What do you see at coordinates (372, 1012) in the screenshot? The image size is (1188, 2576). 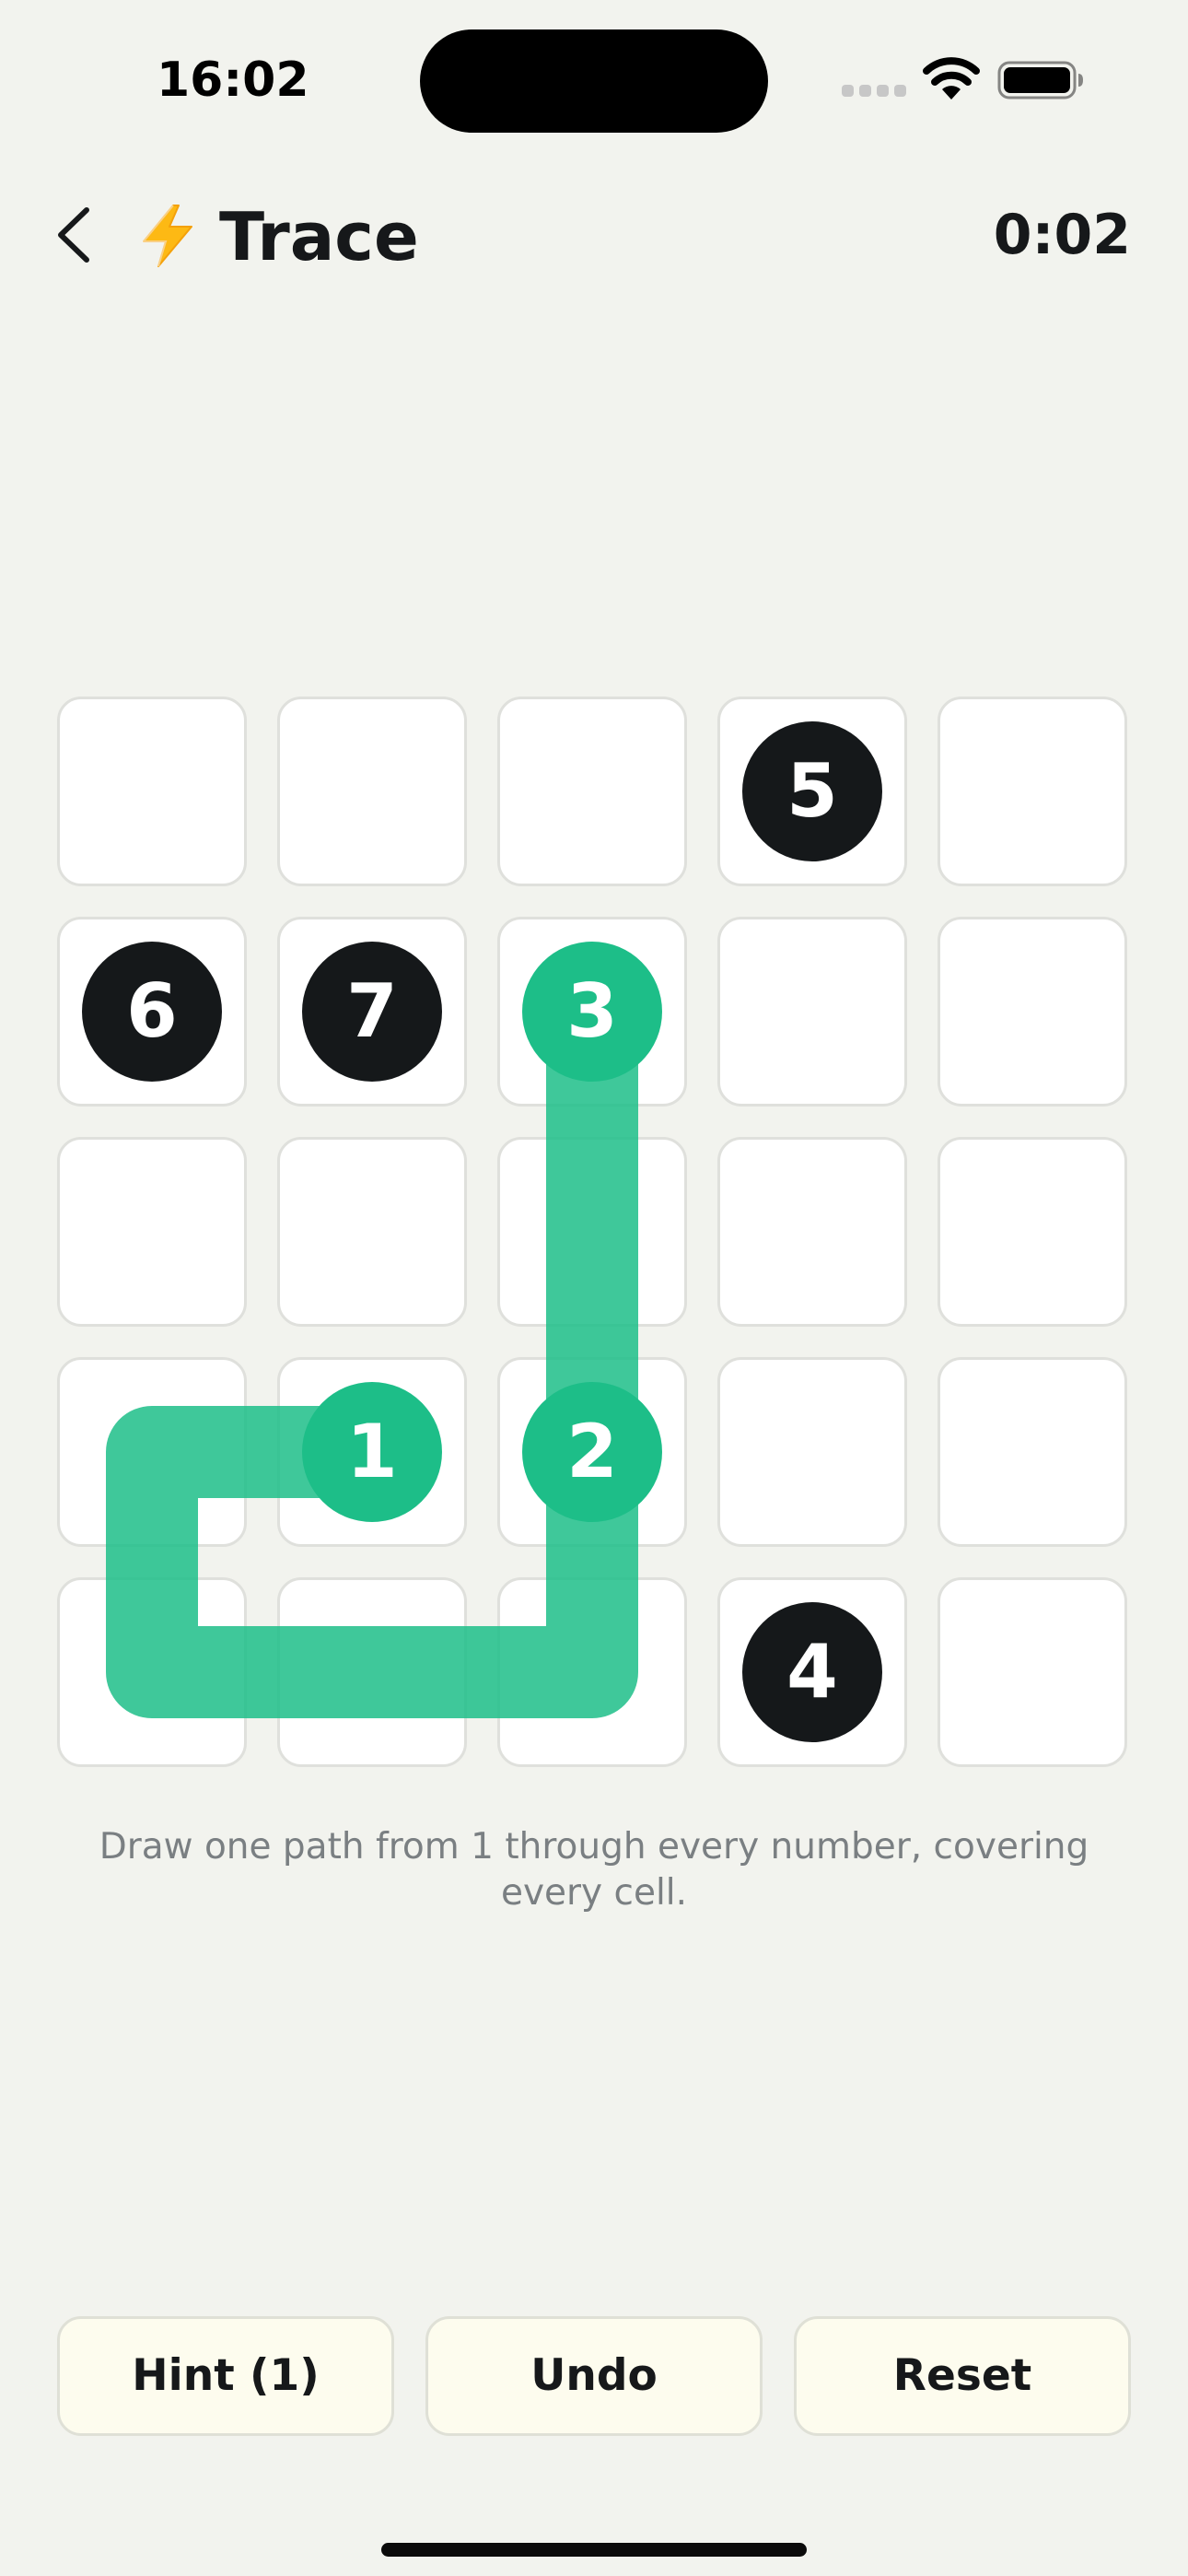 I see `number-node-7: 7` at bounding box center [372, 1012].